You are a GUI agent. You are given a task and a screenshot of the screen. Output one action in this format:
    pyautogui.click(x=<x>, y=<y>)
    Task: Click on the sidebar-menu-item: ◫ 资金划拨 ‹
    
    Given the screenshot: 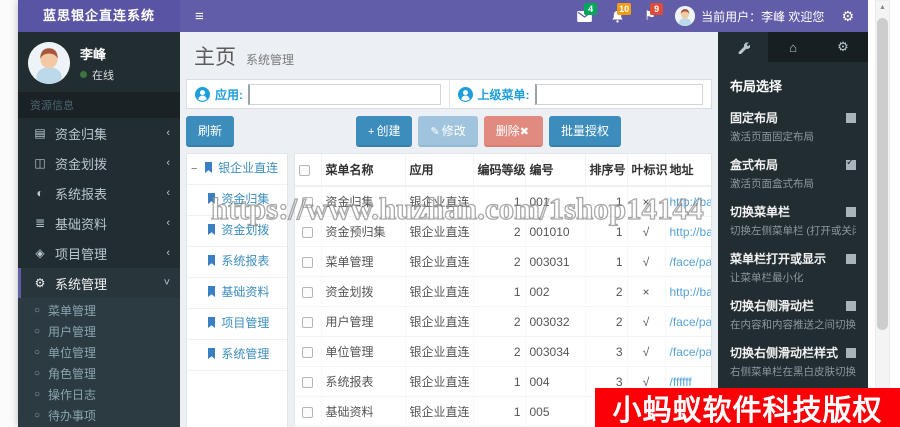 What is the action you would take?
    pyautogui.click(x=99, y=163)
    